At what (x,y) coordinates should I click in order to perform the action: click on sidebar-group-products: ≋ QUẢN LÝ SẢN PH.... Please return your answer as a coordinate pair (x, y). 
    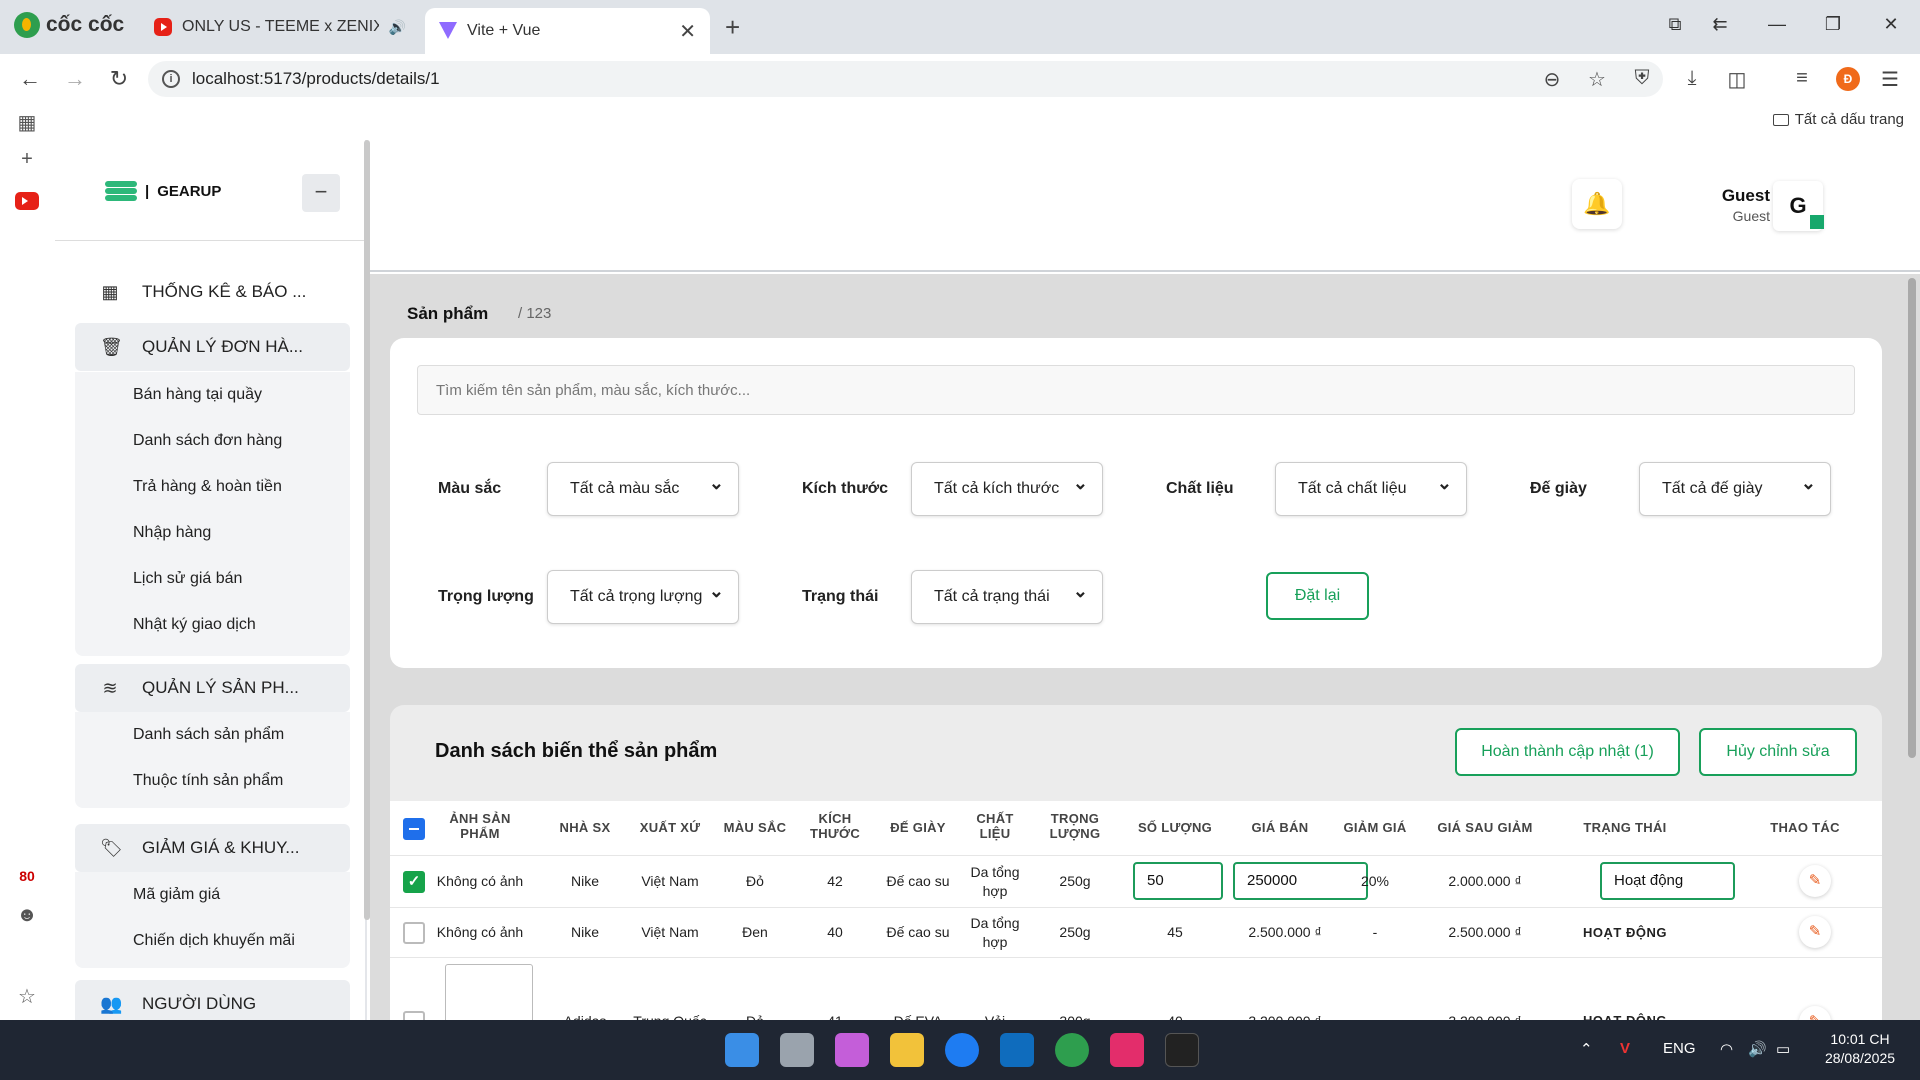
    Looking at the image, I should click on (212, 688).